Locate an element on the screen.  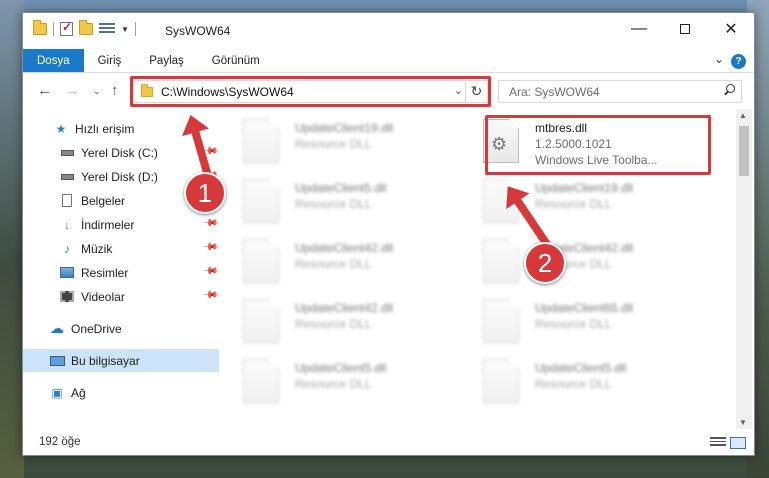
sidebar-item-downloads: ↓ İndirmeler 📌 is located at coordinates (121, 224).